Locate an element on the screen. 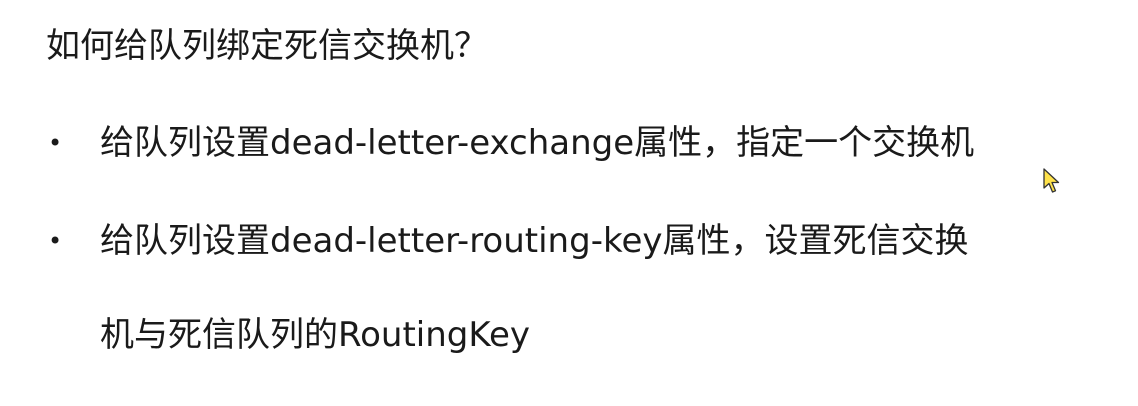 The width and height of the screenshot is (1138, 406). mouse-pointer-icon is located at coordinates (1051, 180).